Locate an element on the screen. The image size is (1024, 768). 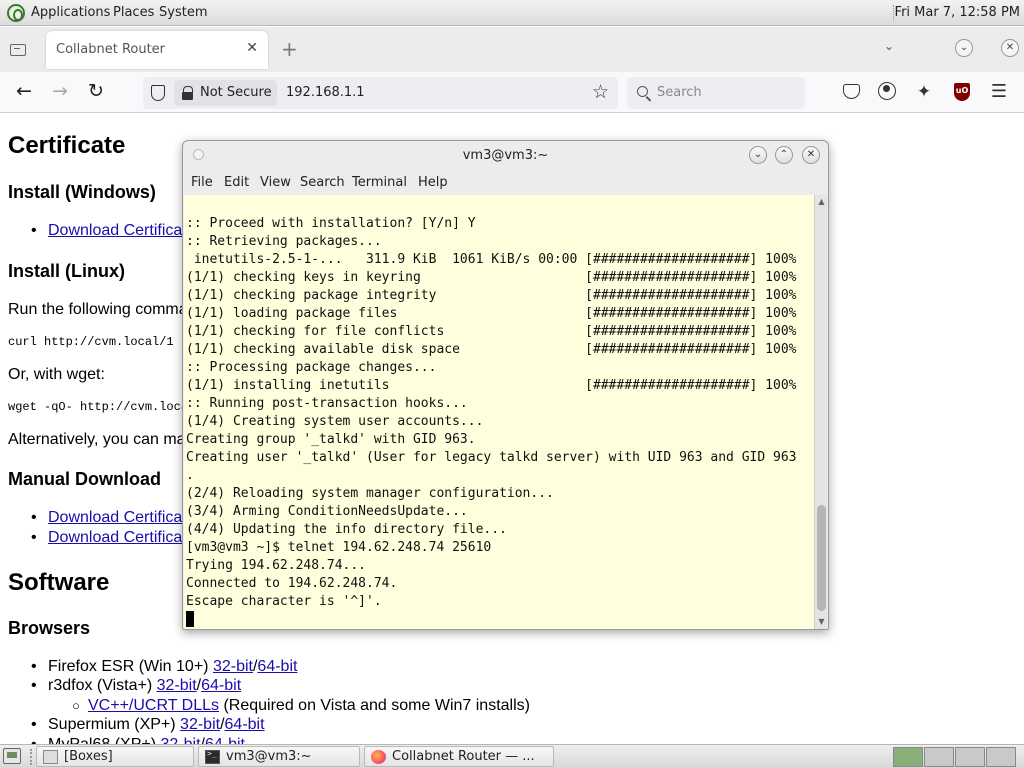
forward-icon: → is located at coordinates (60, 92).